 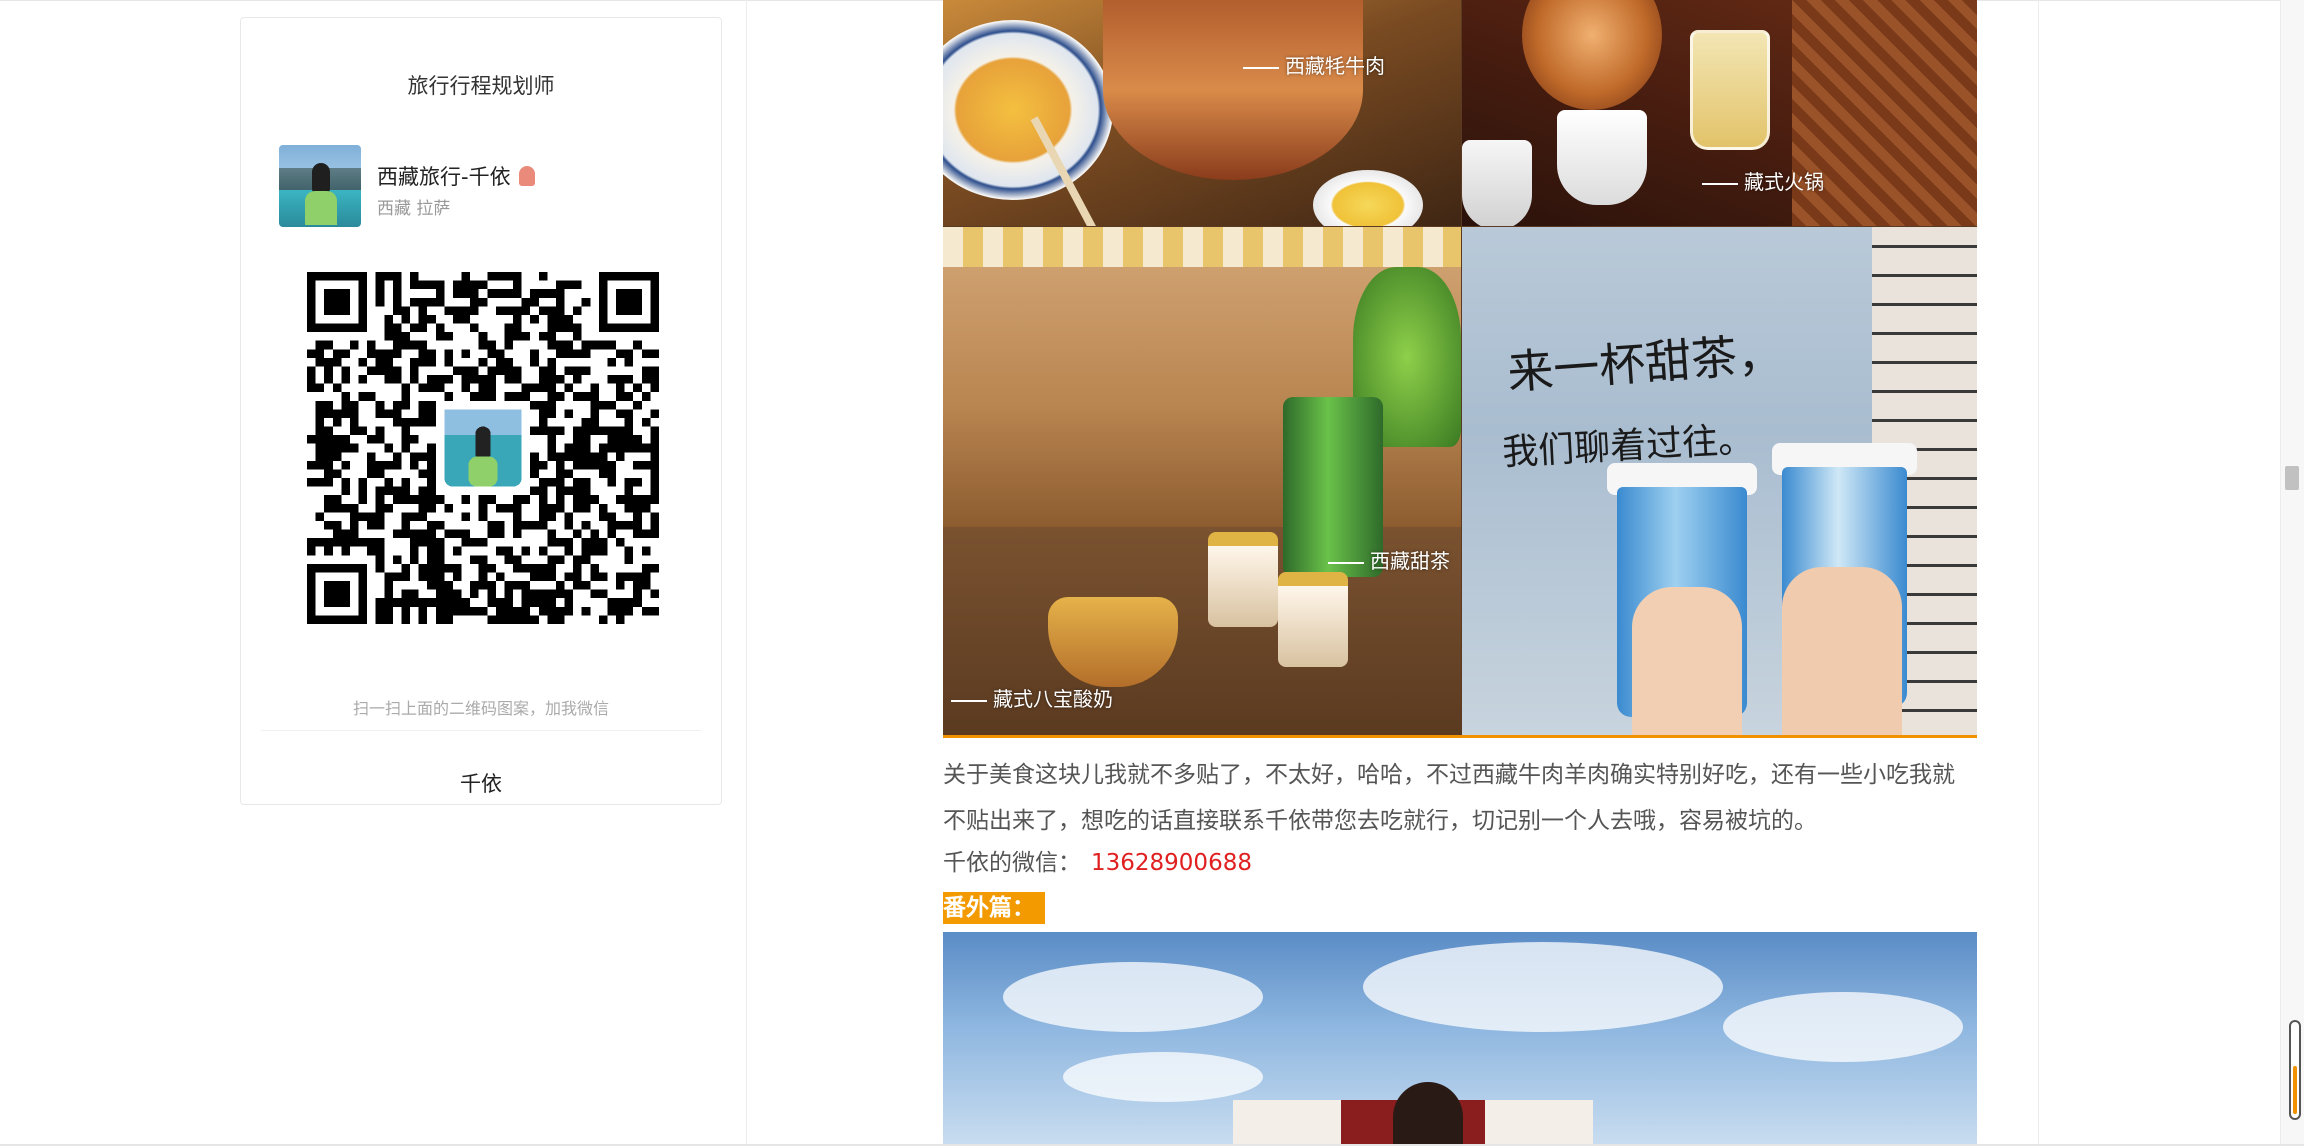 What do you see at coordinates (483, 448) in the screenshot?
I see `qr-code-image` at bounding box center [483, 448].